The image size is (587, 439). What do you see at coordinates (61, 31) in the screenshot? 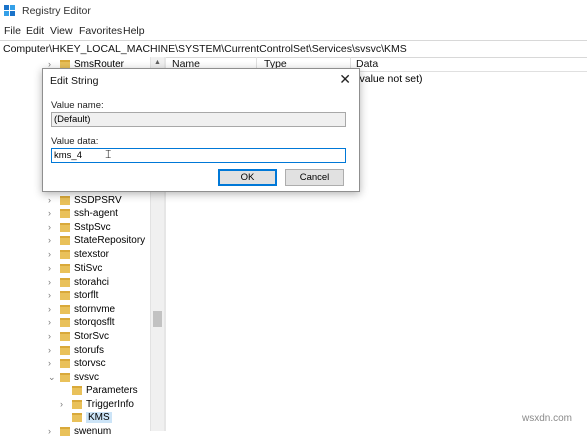
I see `menu-view: View` at bounding box center [61, 31].